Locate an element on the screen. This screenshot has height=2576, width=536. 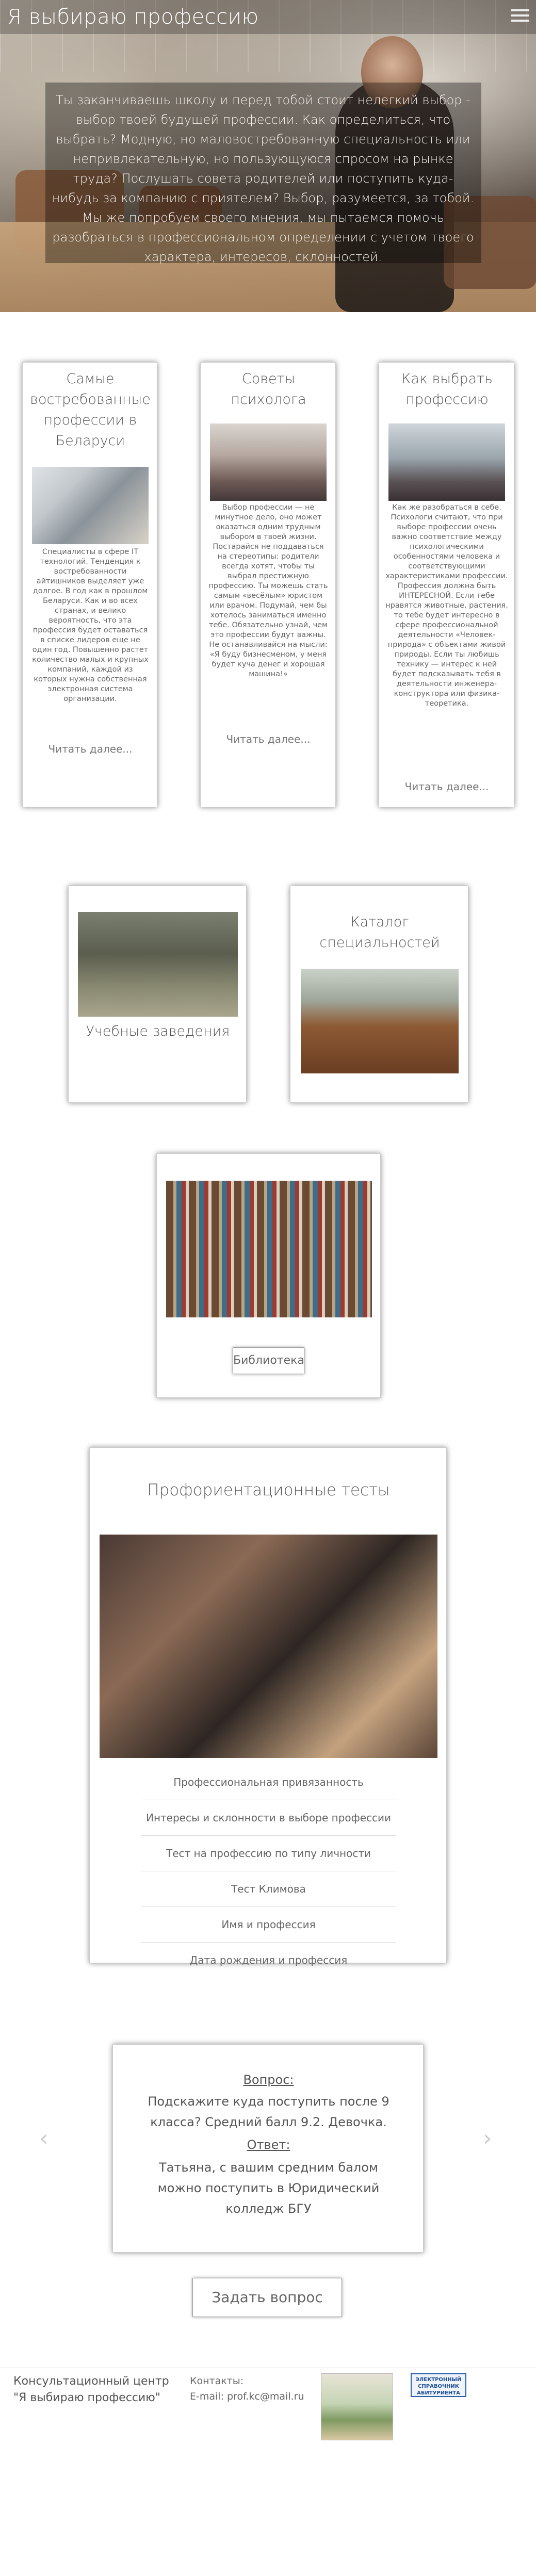
test-link: Интересы и склонности в выборе профессии is located at coordinates (268, 1818).